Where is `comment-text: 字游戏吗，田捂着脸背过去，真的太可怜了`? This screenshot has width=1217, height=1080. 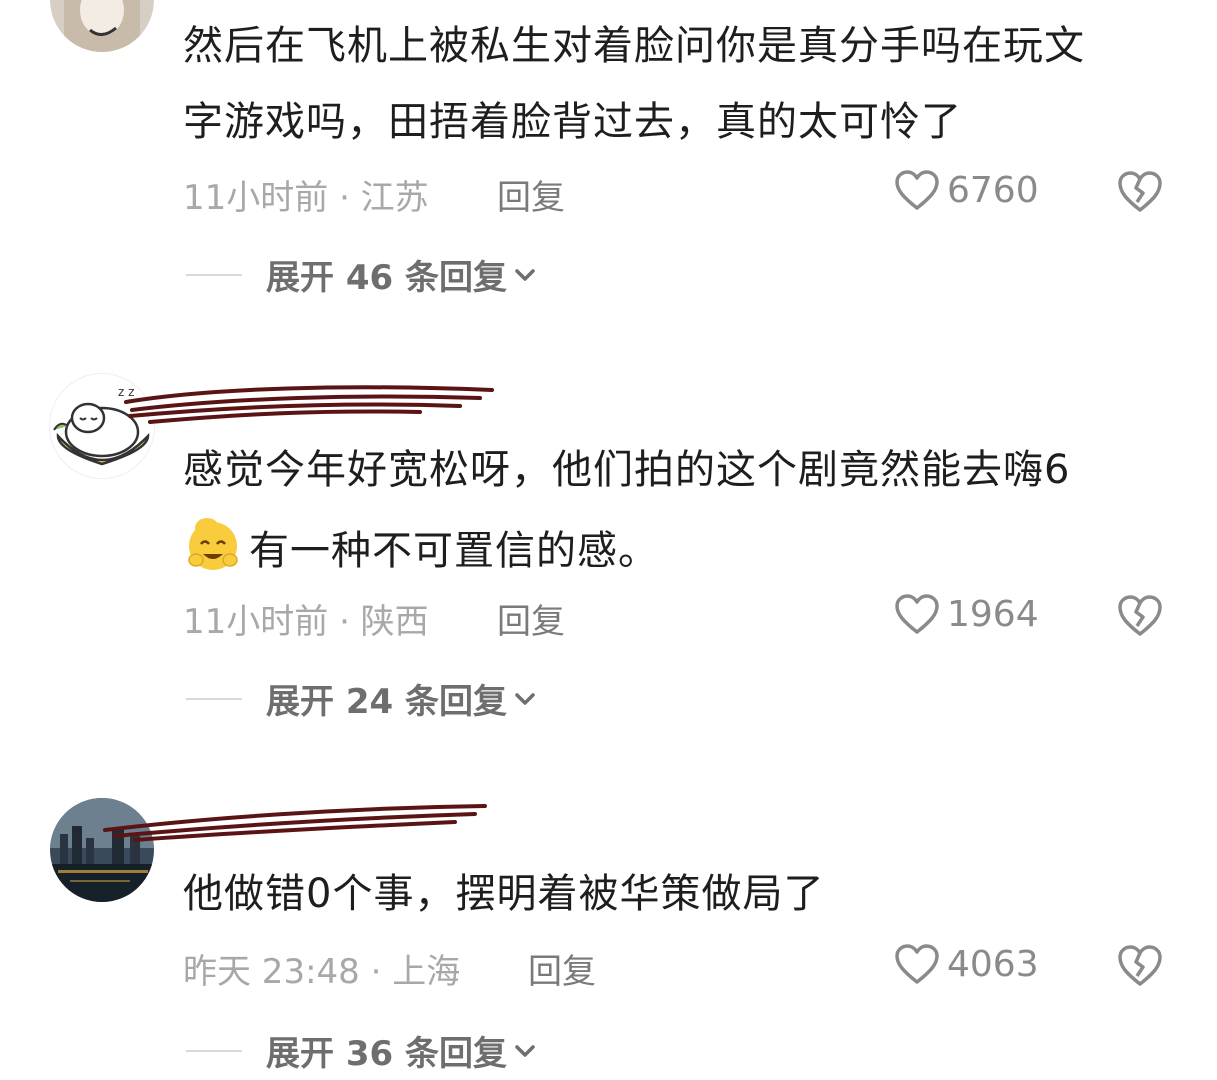 comment-text: 字游戏吗，田捂着脸背过去，真的太可怜了 is located at coordinates (572, 122).